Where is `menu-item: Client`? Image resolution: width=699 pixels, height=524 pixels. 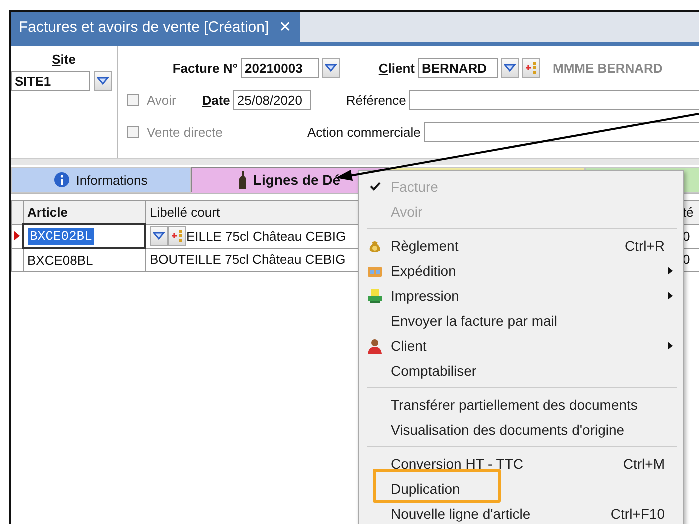
menu-item: Client is located at coordinates (521, 345).